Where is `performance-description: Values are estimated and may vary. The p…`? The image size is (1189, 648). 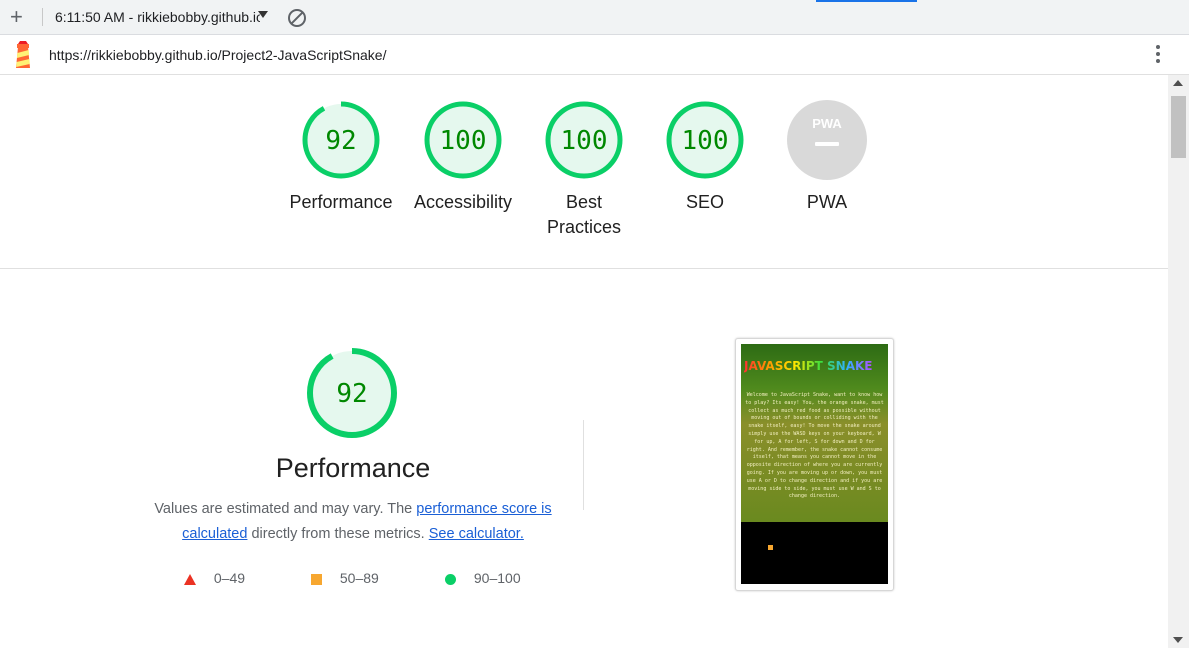 performance-description: Values are estimated and may vary. The p… is located at coordinates (353, 522).